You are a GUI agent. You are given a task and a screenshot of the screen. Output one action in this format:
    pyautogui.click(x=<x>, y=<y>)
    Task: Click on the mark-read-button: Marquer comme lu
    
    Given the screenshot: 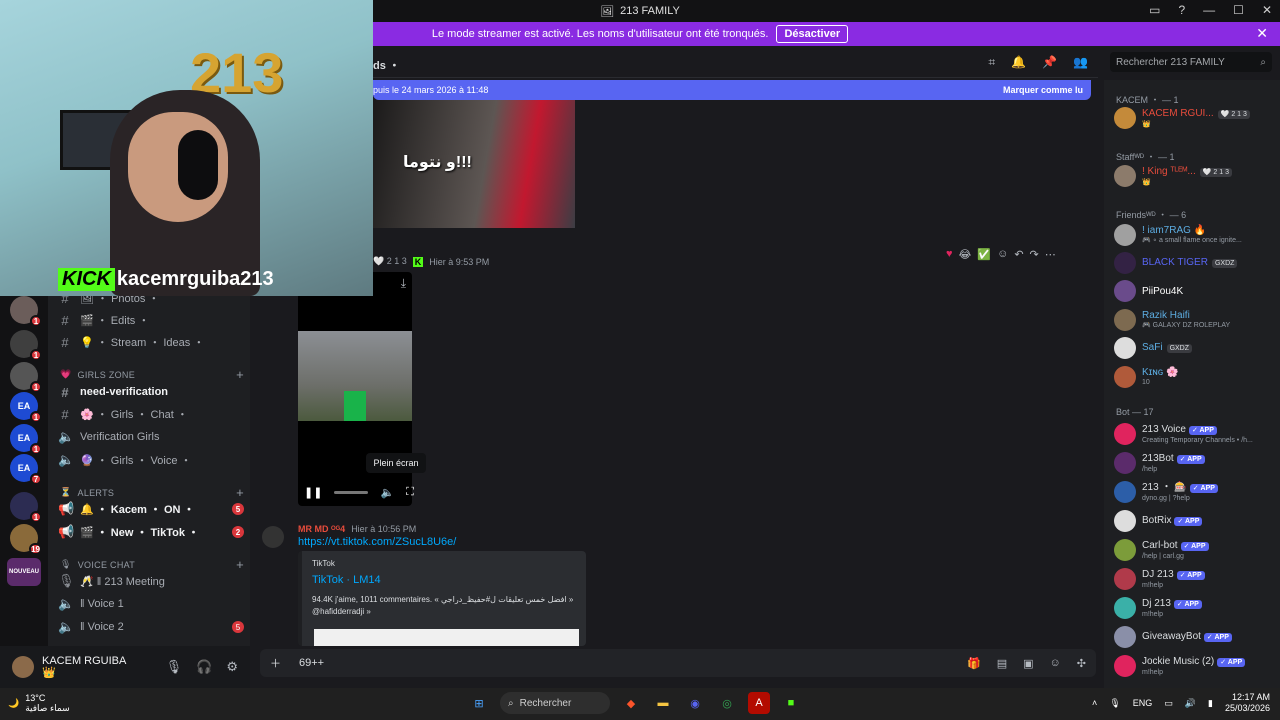 What is the action you would take?
    pyautogui.click(x=1043, y=90)
    